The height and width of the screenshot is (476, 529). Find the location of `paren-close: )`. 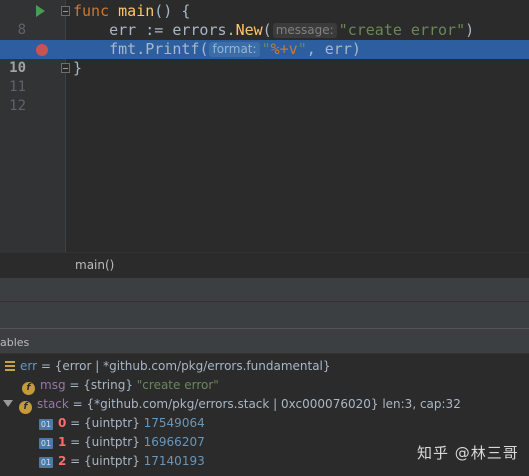

paren-close: ) is located at coordinates (470, 30).